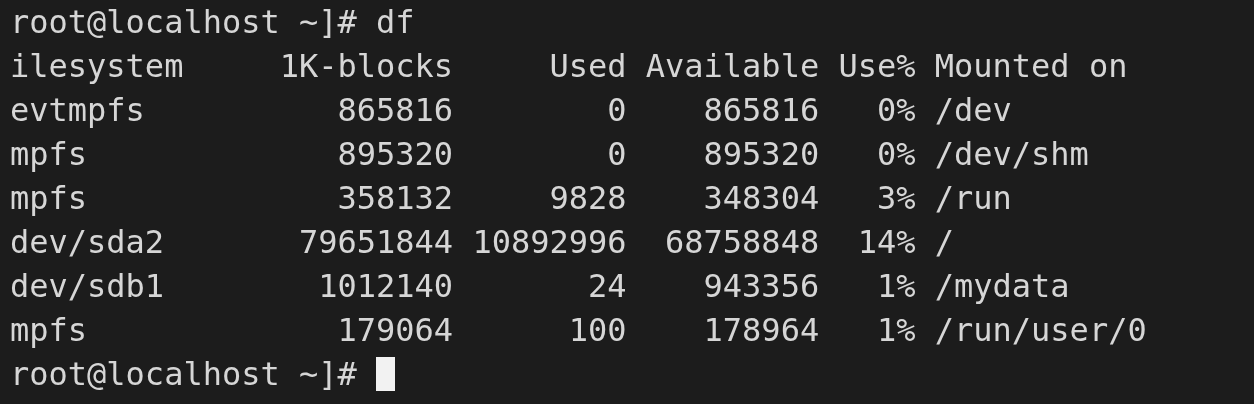 The image size is (1254, 404). What do you see at coordinates (1040, 330) in the screenshot?
I see `table-cell-text: /run/user/0` at bounding box center [1040, 330].